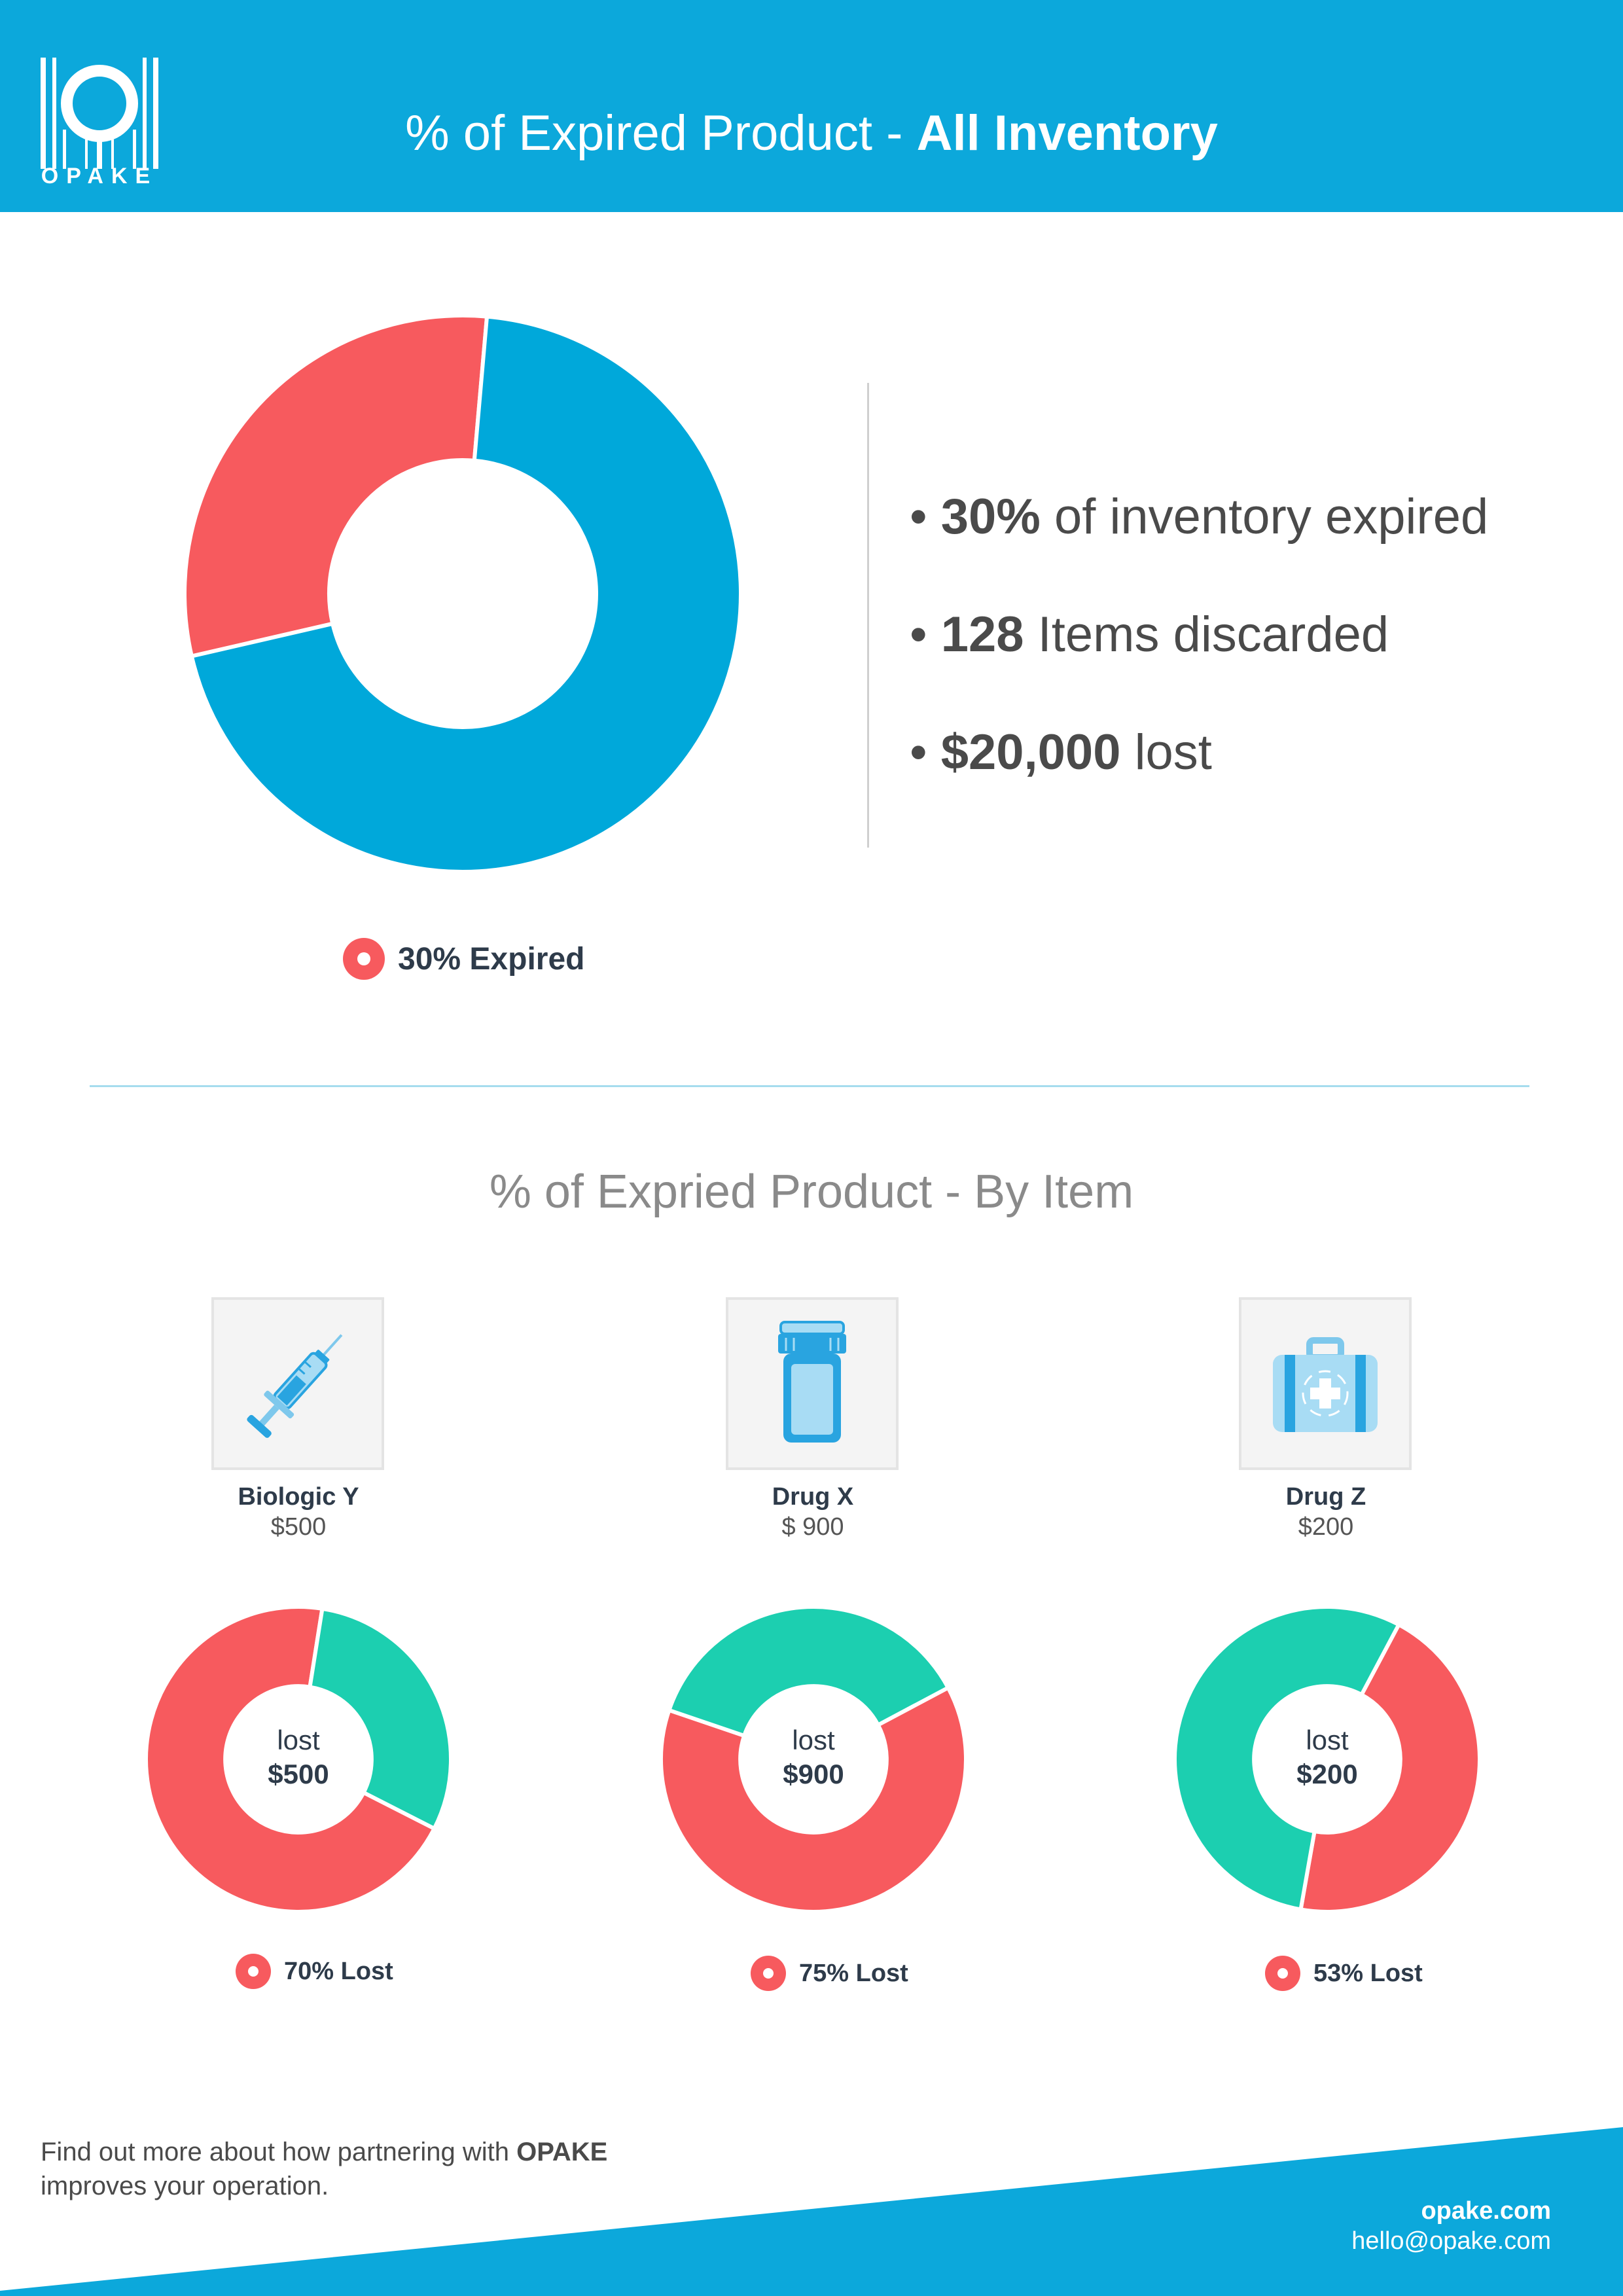 The image size is (1623, 2296). What do you see at coordinates (185, 2186) in the screenshot?
I see `footer-text-end: improves your operation.` at bounding box center [185, 2186].